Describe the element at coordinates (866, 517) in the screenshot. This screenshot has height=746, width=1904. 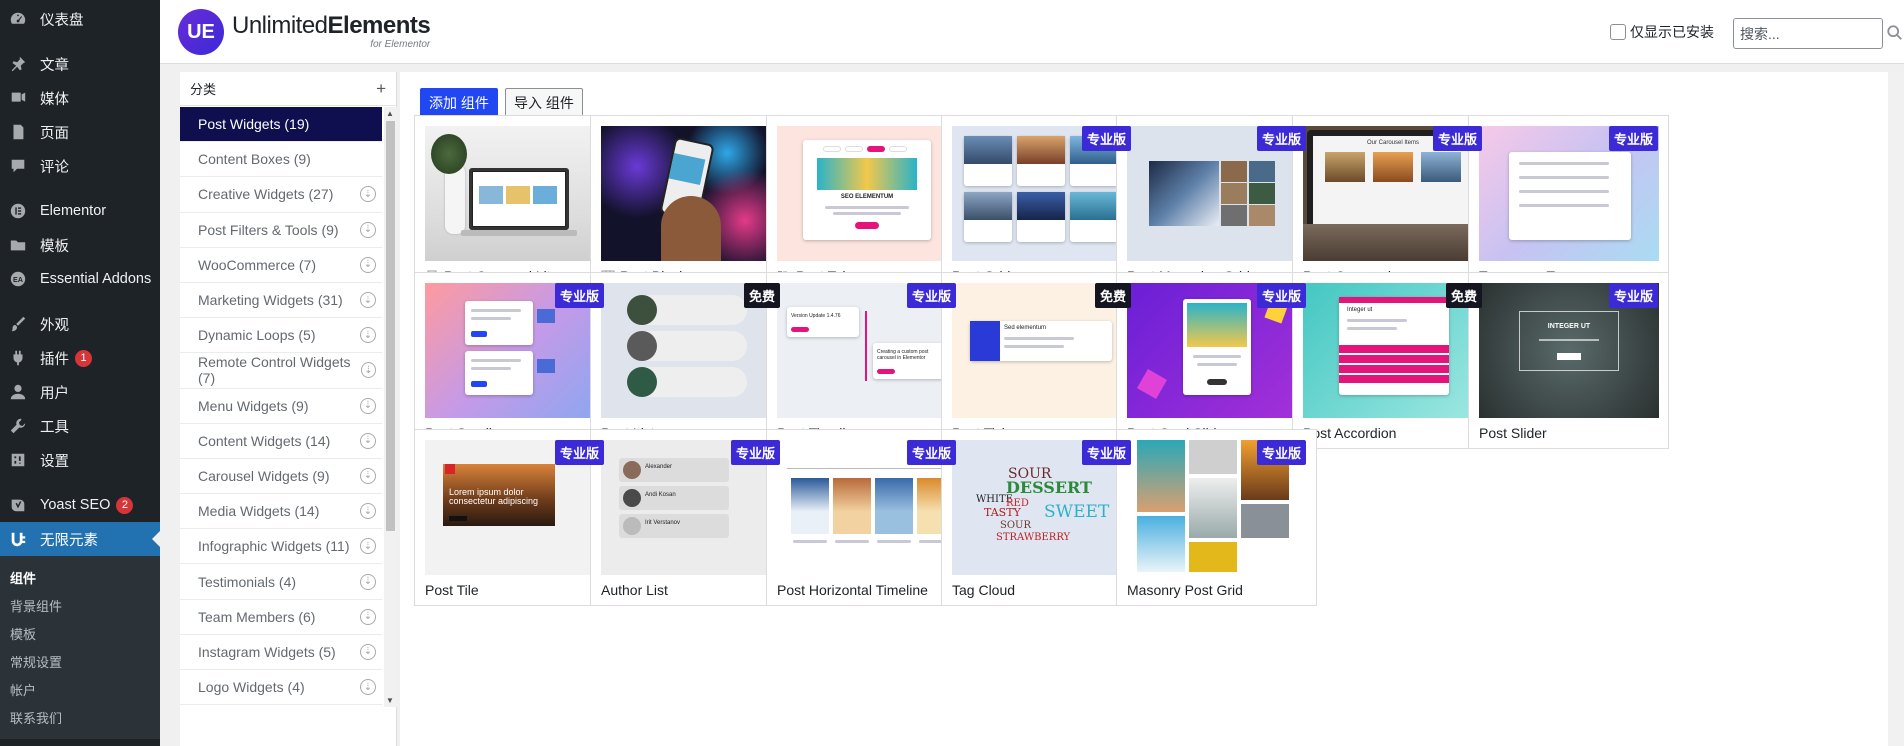
I see `widget-card-post-horizontal-timeline: 专业版 Post Horizontal Timeline` at that location.